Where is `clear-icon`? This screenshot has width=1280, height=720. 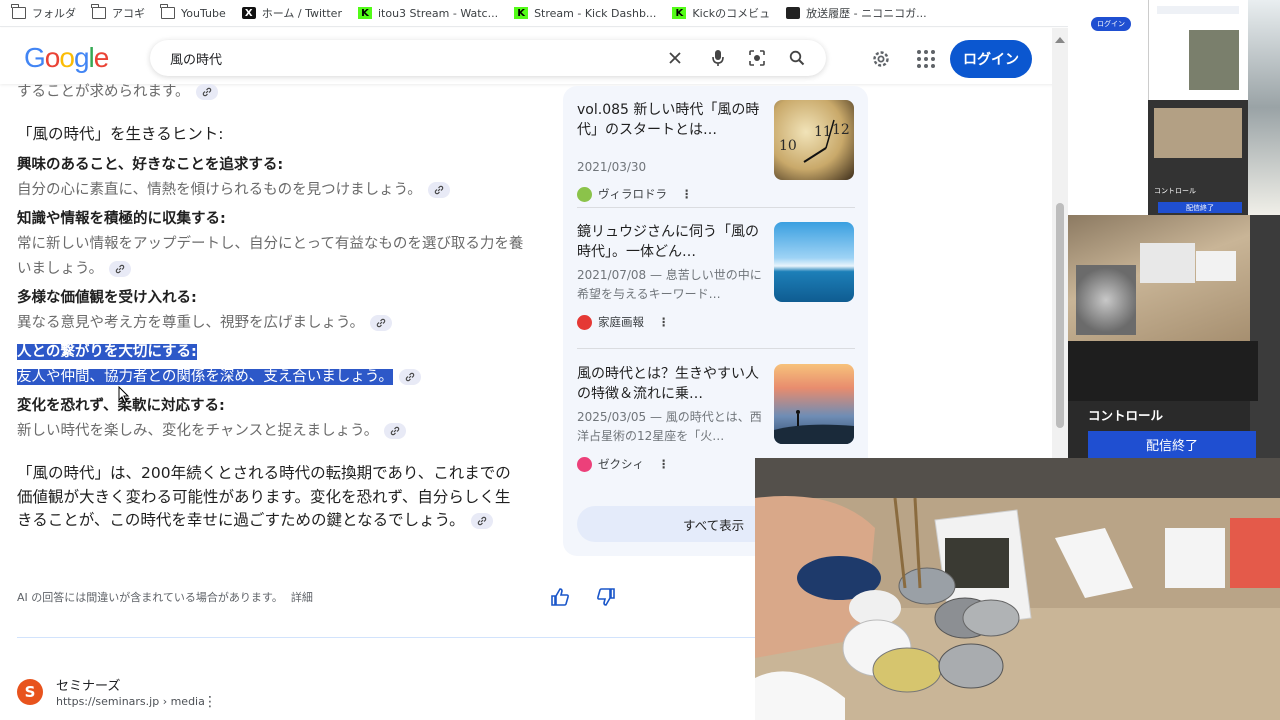 clear-icon is located at coordinates (675, 58).